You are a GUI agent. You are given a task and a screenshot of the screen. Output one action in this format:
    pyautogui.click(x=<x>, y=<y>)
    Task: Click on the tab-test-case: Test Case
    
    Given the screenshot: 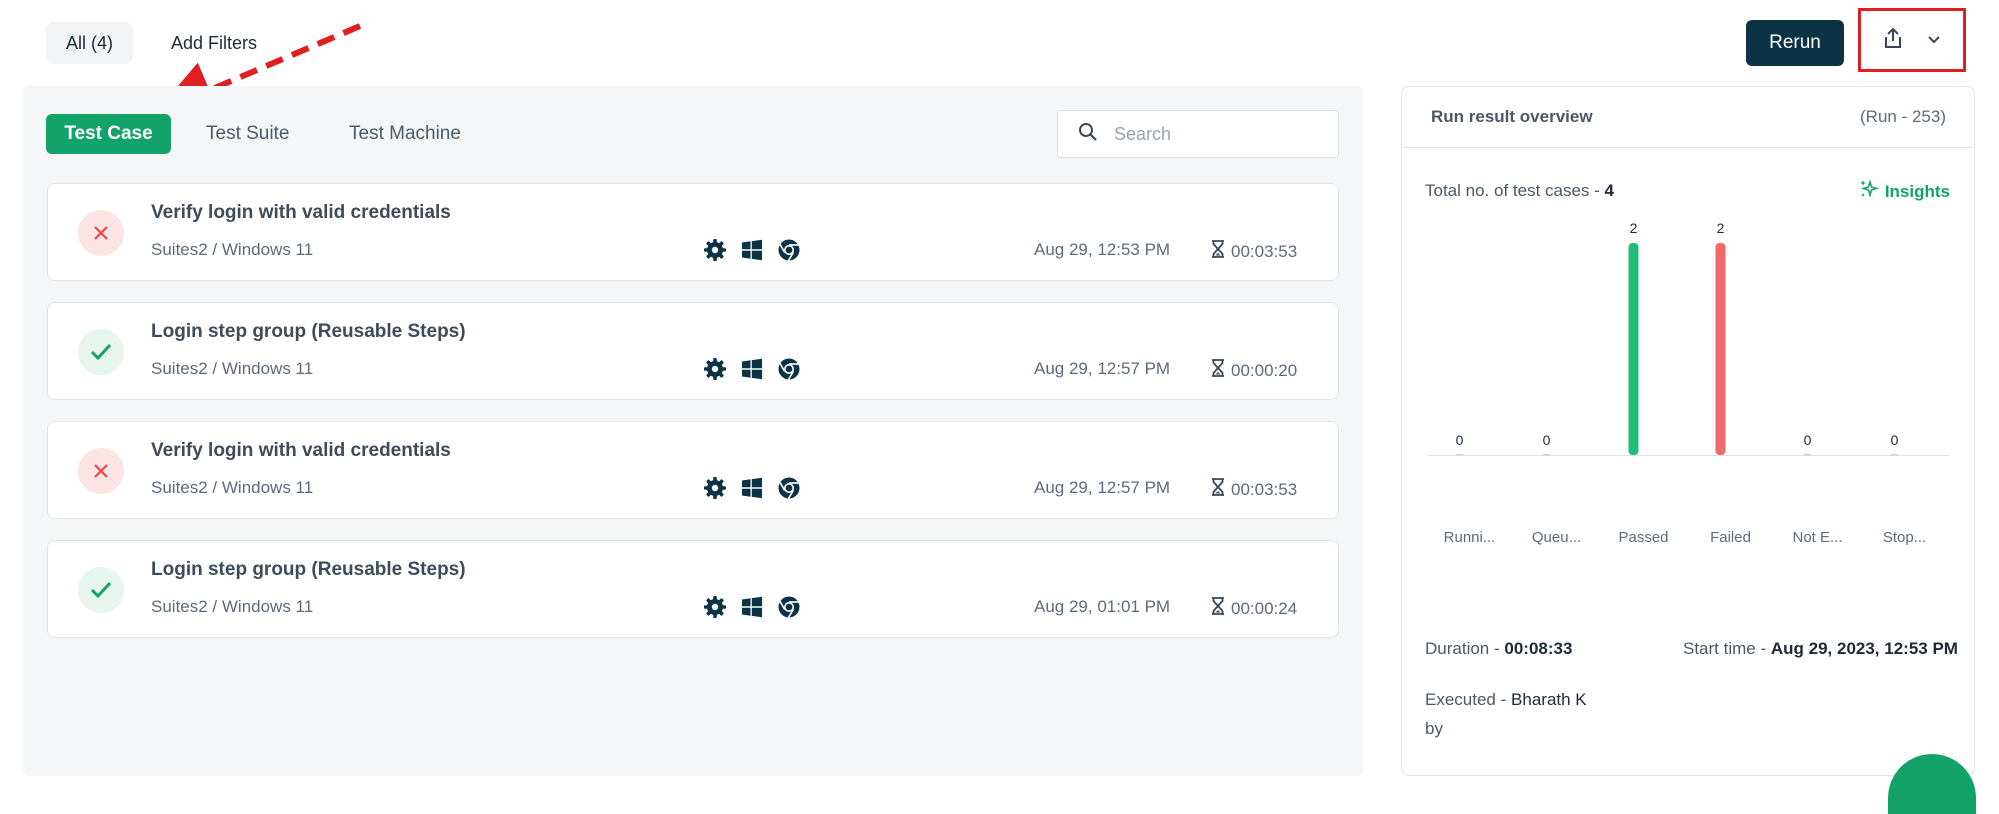 What is the action you would take?
    pyautogui.click(x=108, y=134)
    